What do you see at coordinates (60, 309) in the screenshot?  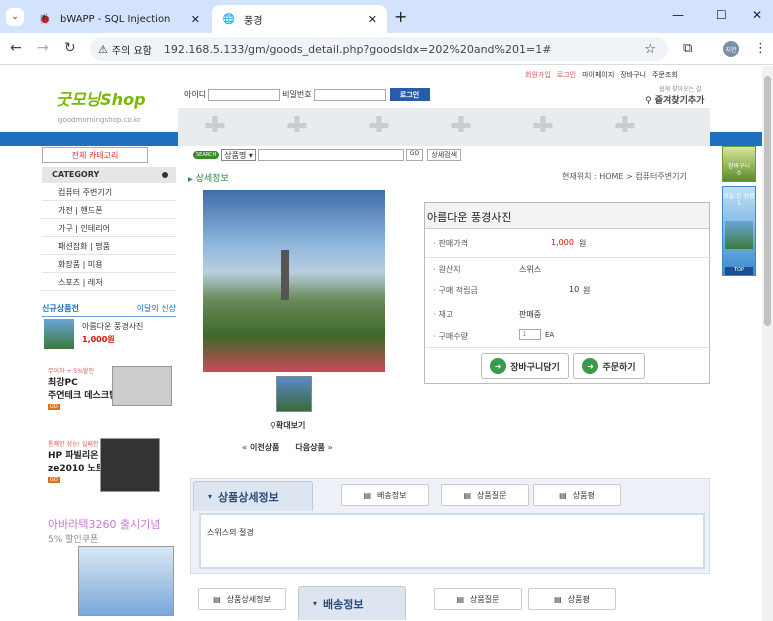 I see `new-products-tab: 신규상품전` at bounding box center [60, 309].